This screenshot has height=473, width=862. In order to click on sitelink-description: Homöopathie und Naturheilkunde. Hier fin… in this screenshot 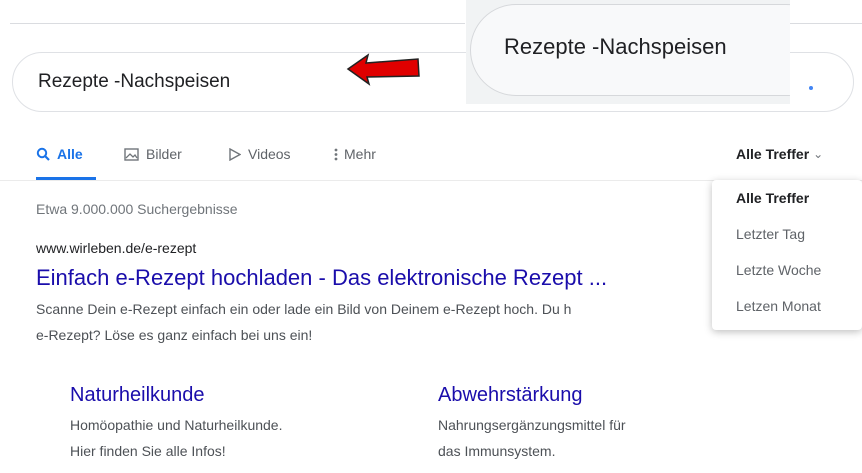, I will do `click(176, 438)`.